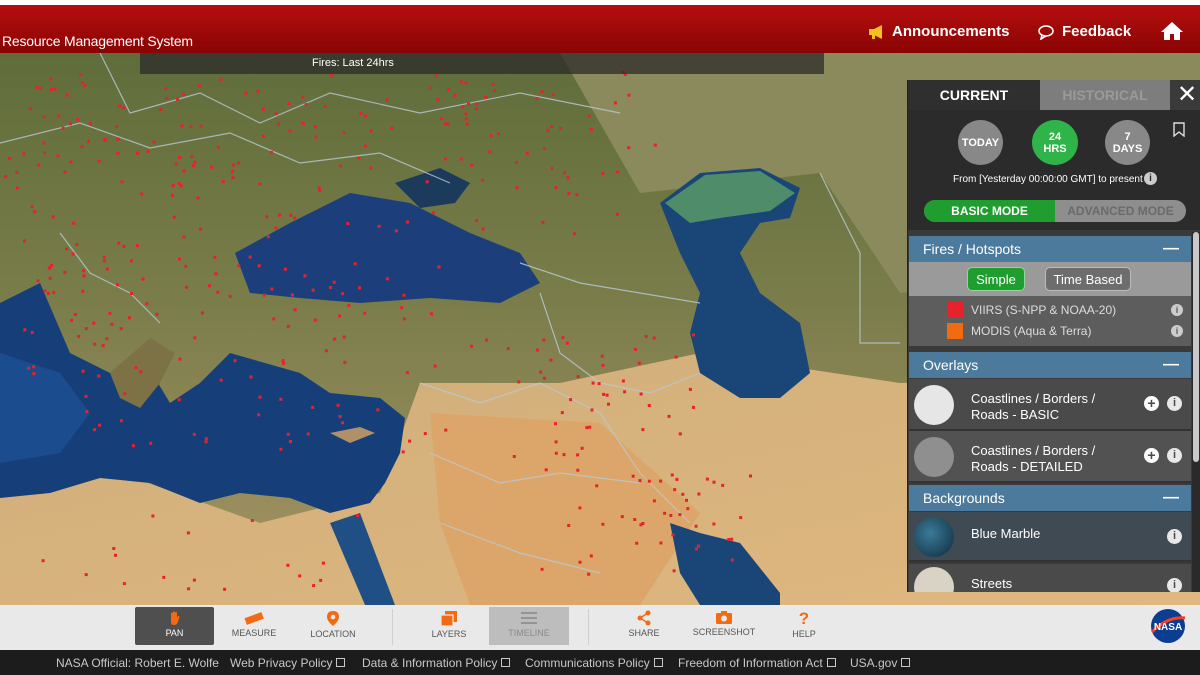 This screenshot has width=1200, height=675. What do you see at coordinates (333, 626) in the screenshot?
I see `location-tool: LOCATION` at bounding box center [333, 626].